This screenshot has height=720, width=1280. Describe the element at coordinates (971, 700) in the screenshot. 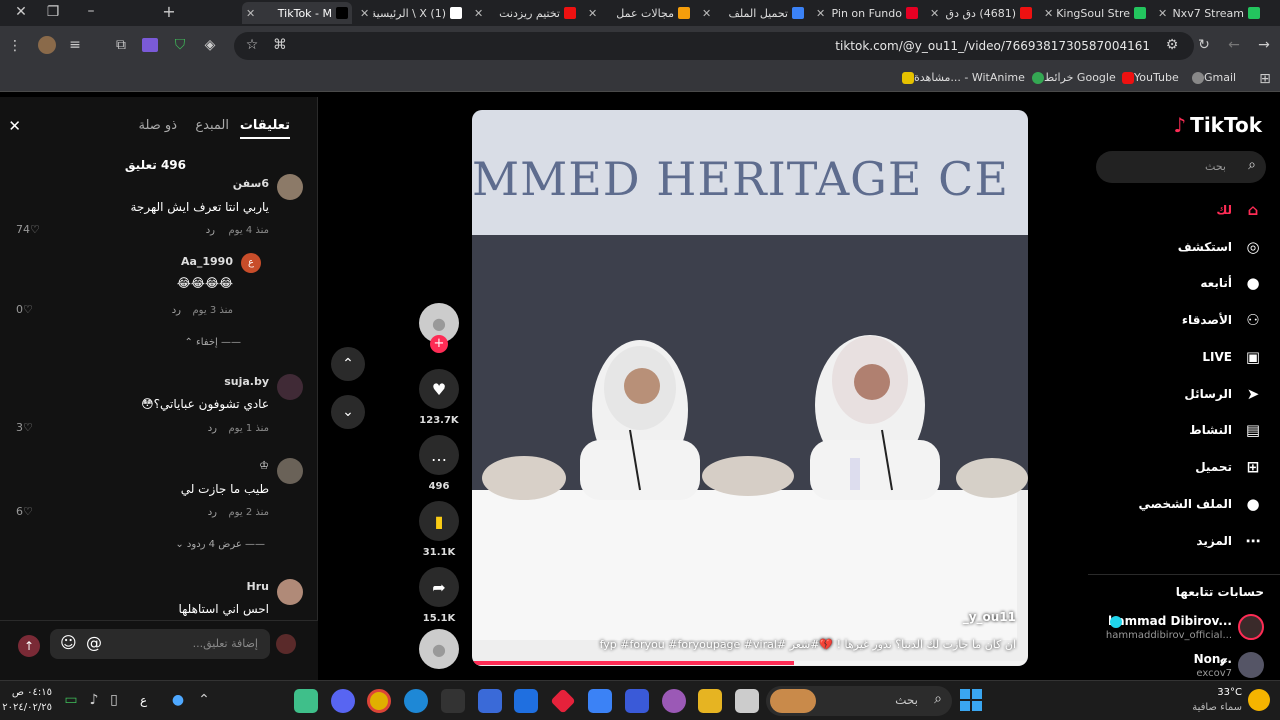

I see `windows-start-icon` at that location.